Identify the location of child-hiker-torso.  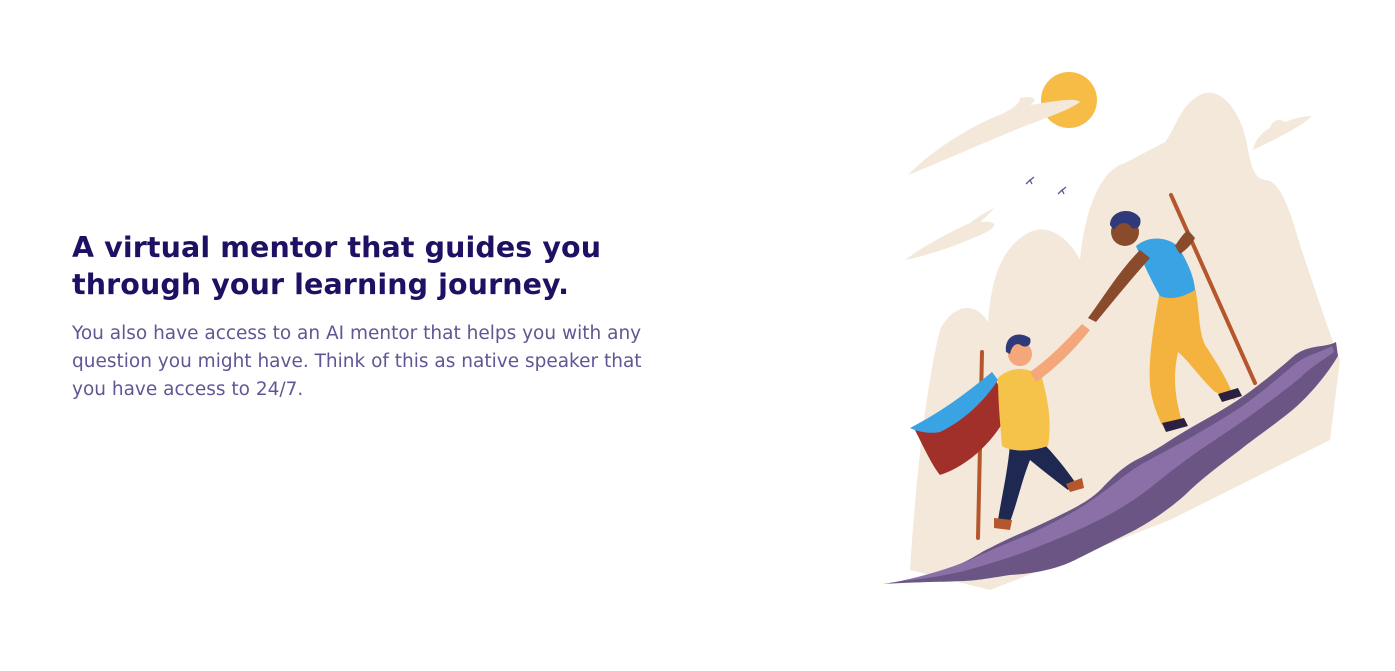
(1024, 410).